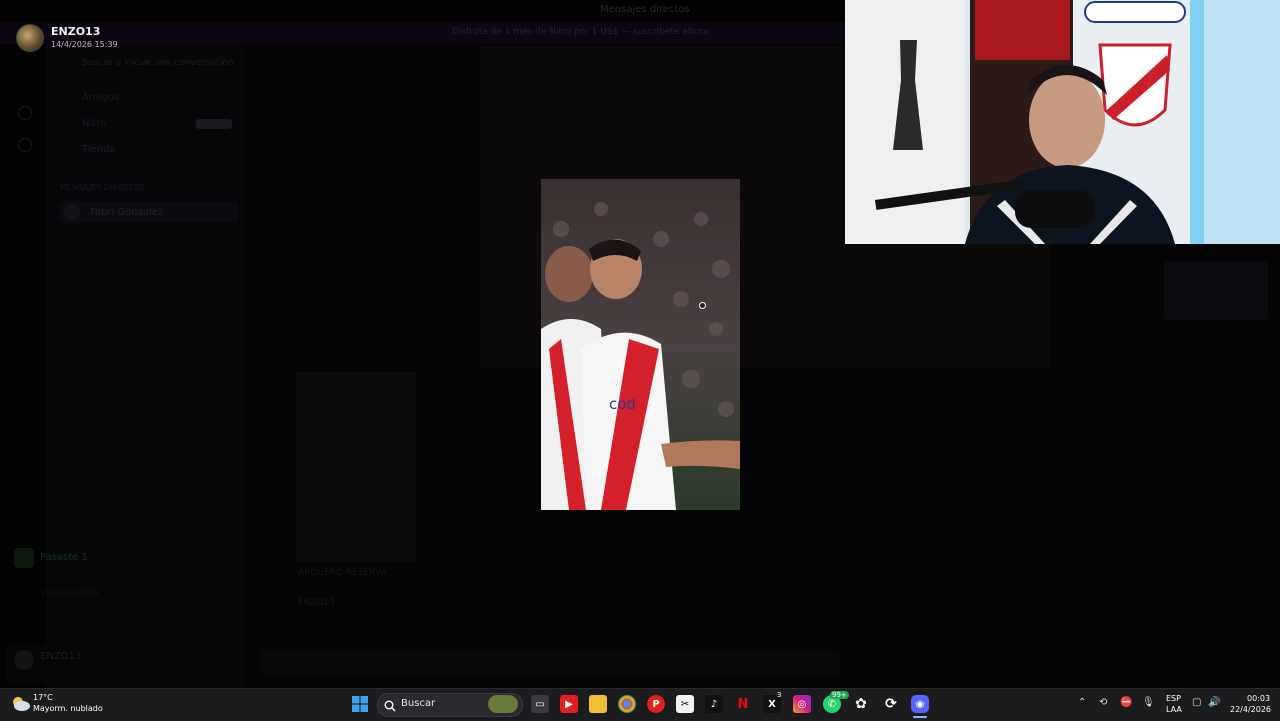 The height and width of the screenshot is (721, 1280). Describe the element at coordinates (1258, 698) in the screenshot. I see `clock-time: 00:03` at that location.